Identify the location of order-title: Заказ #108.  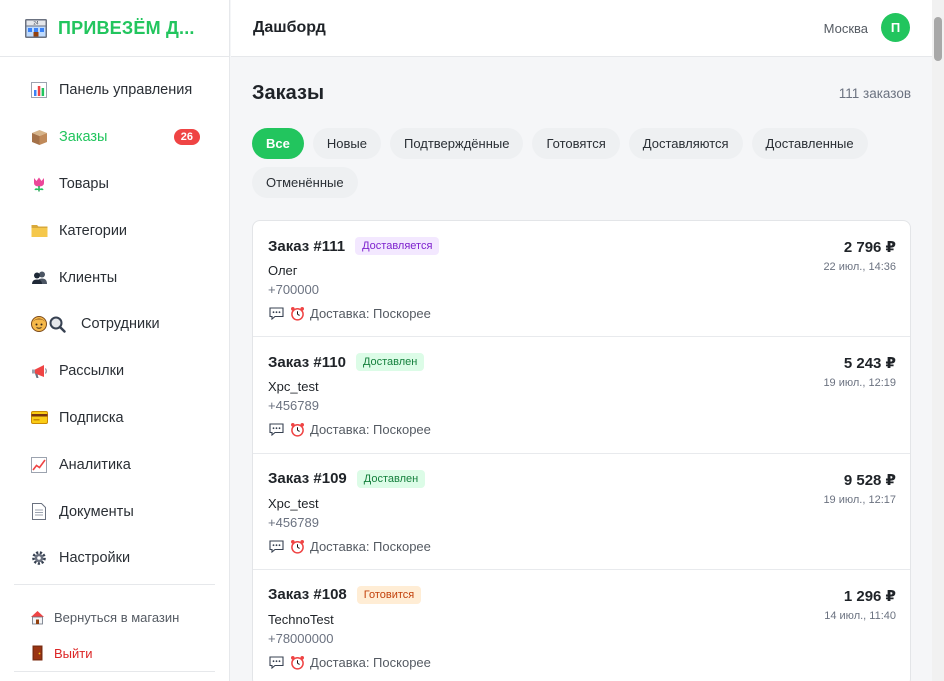
(307, 595).